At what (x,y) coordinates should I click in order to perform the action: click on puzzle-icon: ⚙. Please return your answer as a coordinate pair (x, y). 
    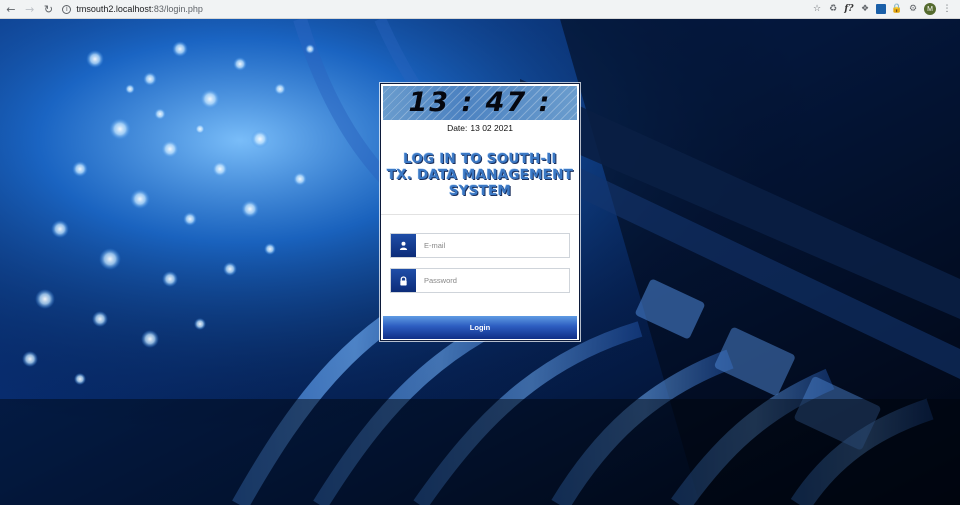
    Looking at the image, I should click on (913, 9).